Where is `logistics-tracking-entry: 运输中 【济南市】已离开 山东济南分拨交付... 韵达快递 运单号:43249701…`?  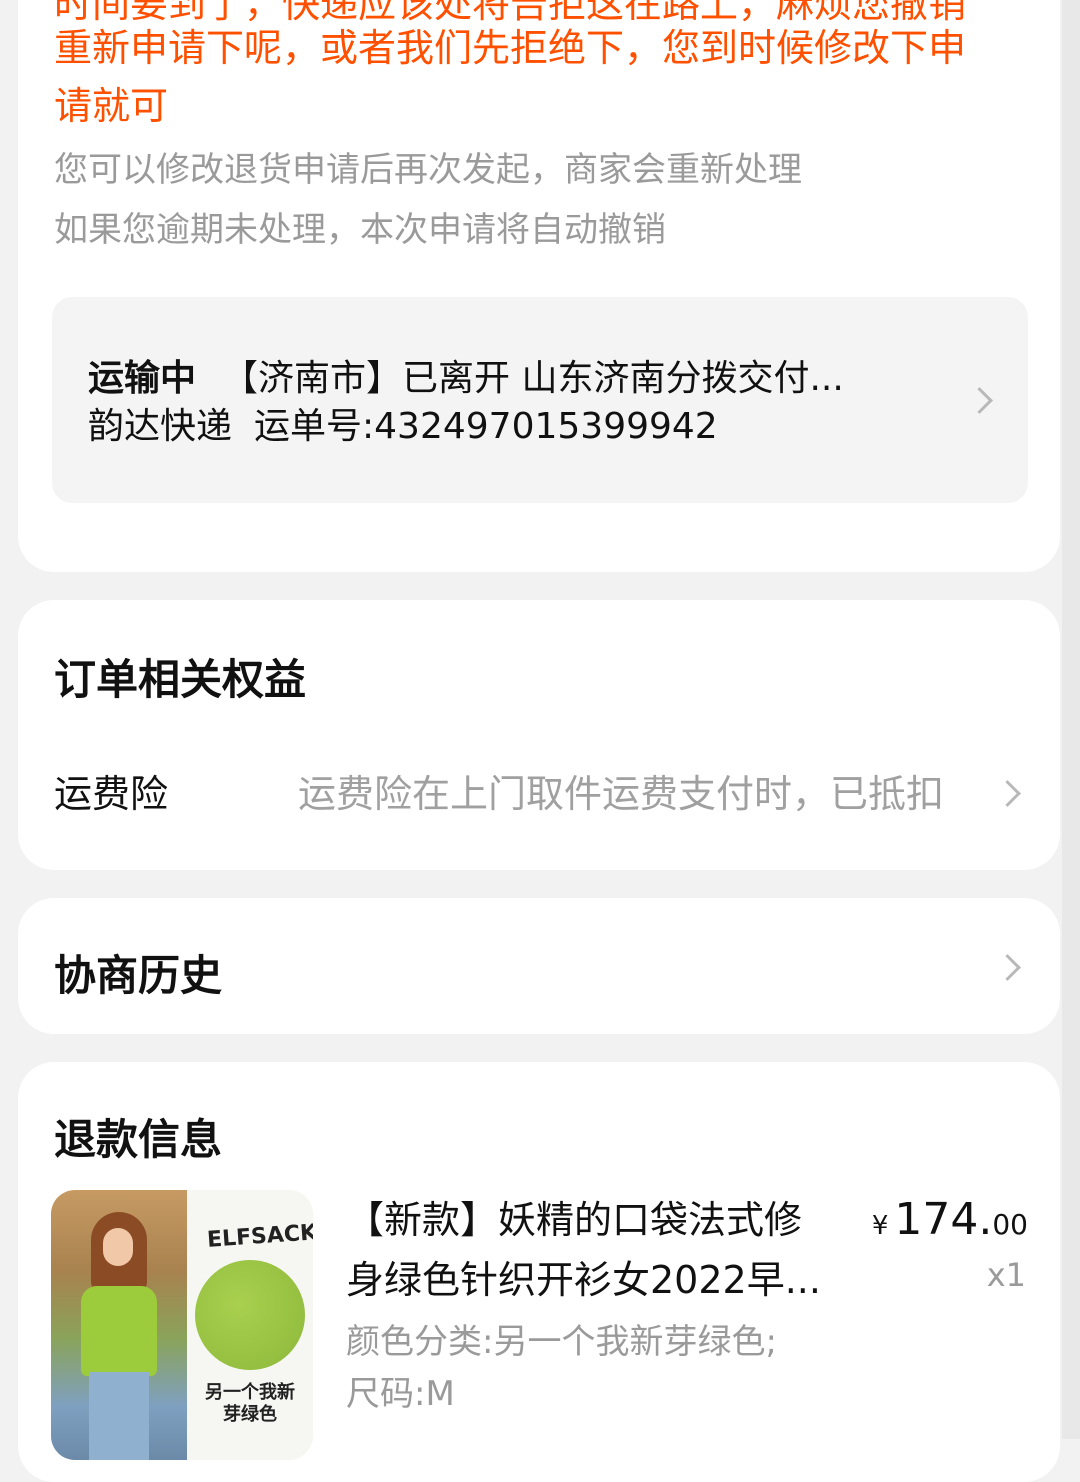 logistics-tracking-entry: 运输中 【济南市】已离开 山东济南分拨交付... 韵达快递 运单号:43249701… is located at coordinates (540, 400).